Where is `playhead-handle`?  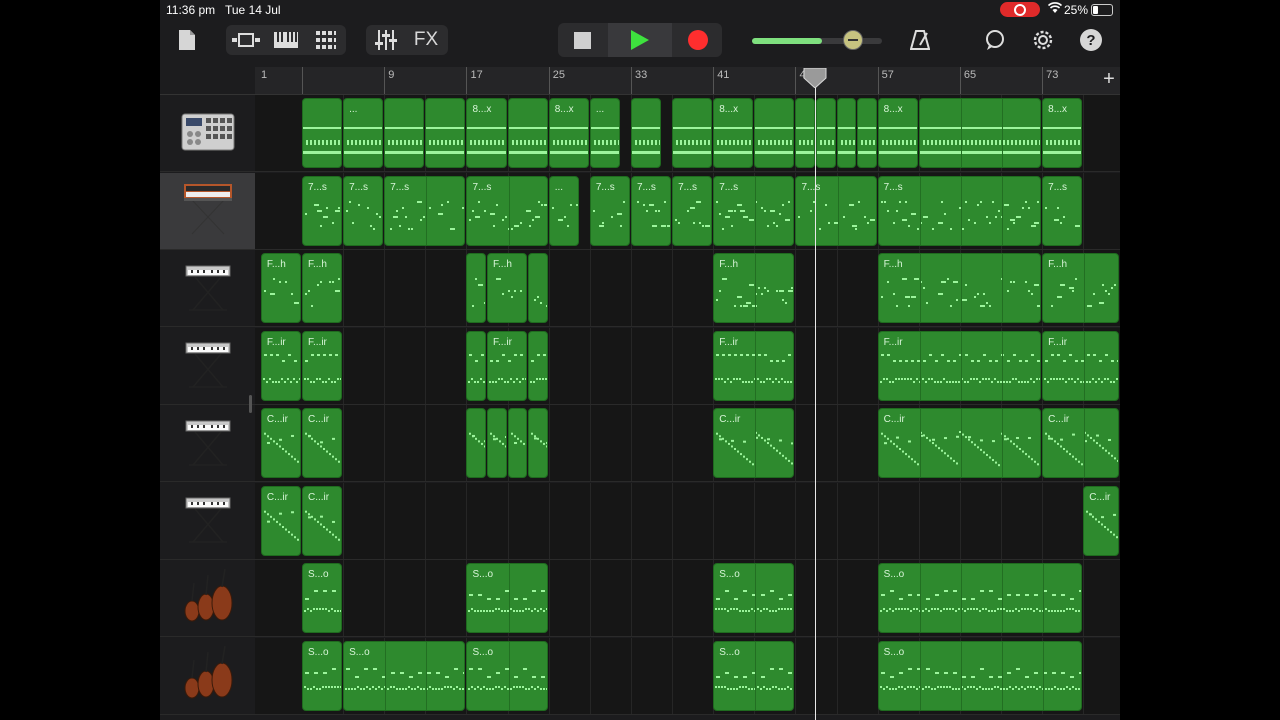 playhead-handle is located at coordinates (815, 78).